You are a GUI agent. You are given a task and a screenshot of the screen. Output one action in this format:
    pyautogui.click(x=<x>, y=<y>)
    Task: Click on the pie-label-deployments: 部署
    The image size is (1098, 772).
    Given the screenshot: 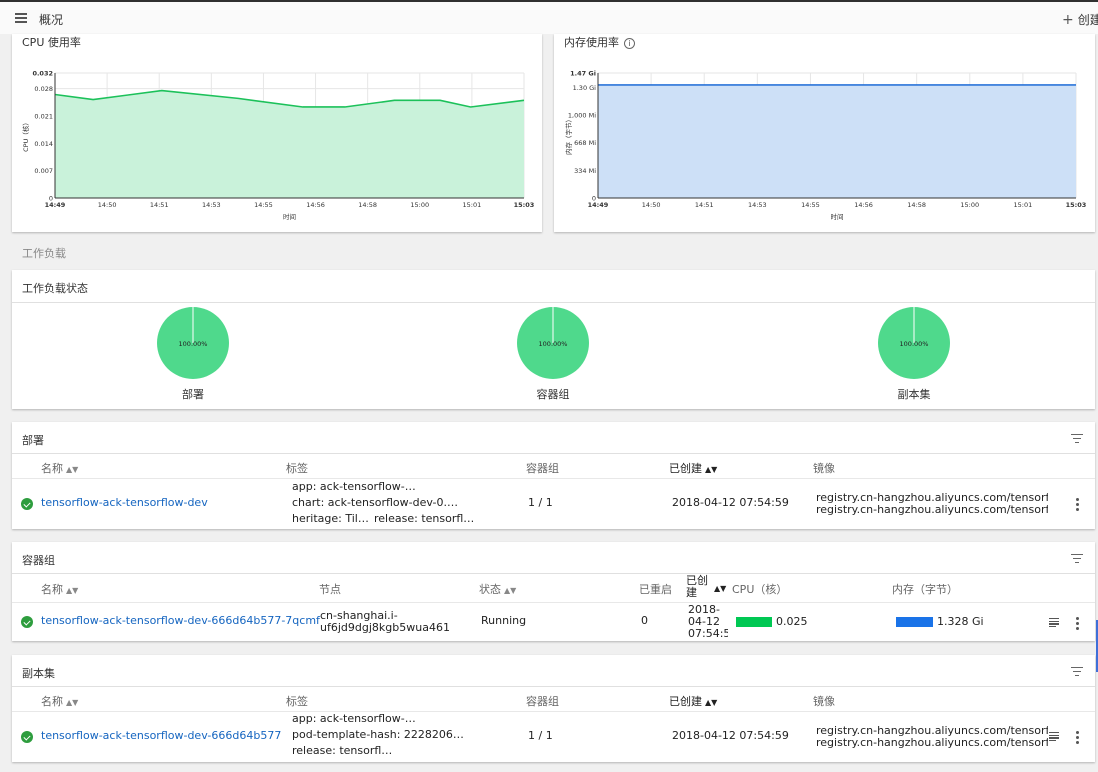 What is the action you would take?
    pyautogui.click(x=193, y=394)
    